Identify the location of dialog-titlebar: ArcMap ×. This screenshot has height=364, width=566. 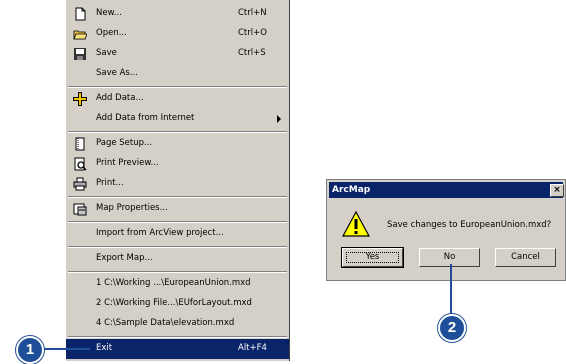
(446, 190).